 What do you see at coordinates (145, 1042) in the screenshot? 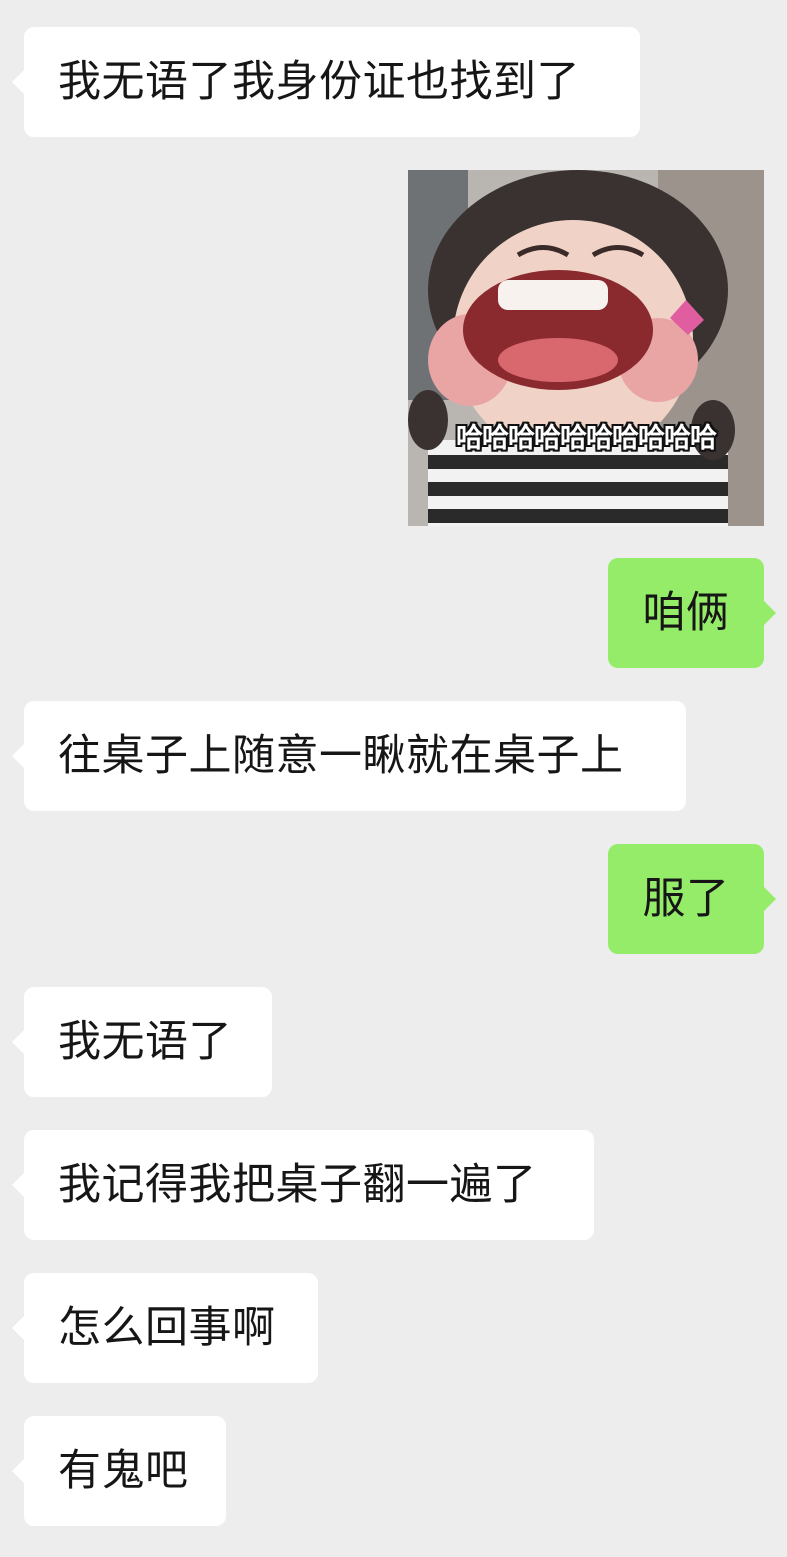
I see `message-text: 我无语了` at bounding box center [145, 1042].